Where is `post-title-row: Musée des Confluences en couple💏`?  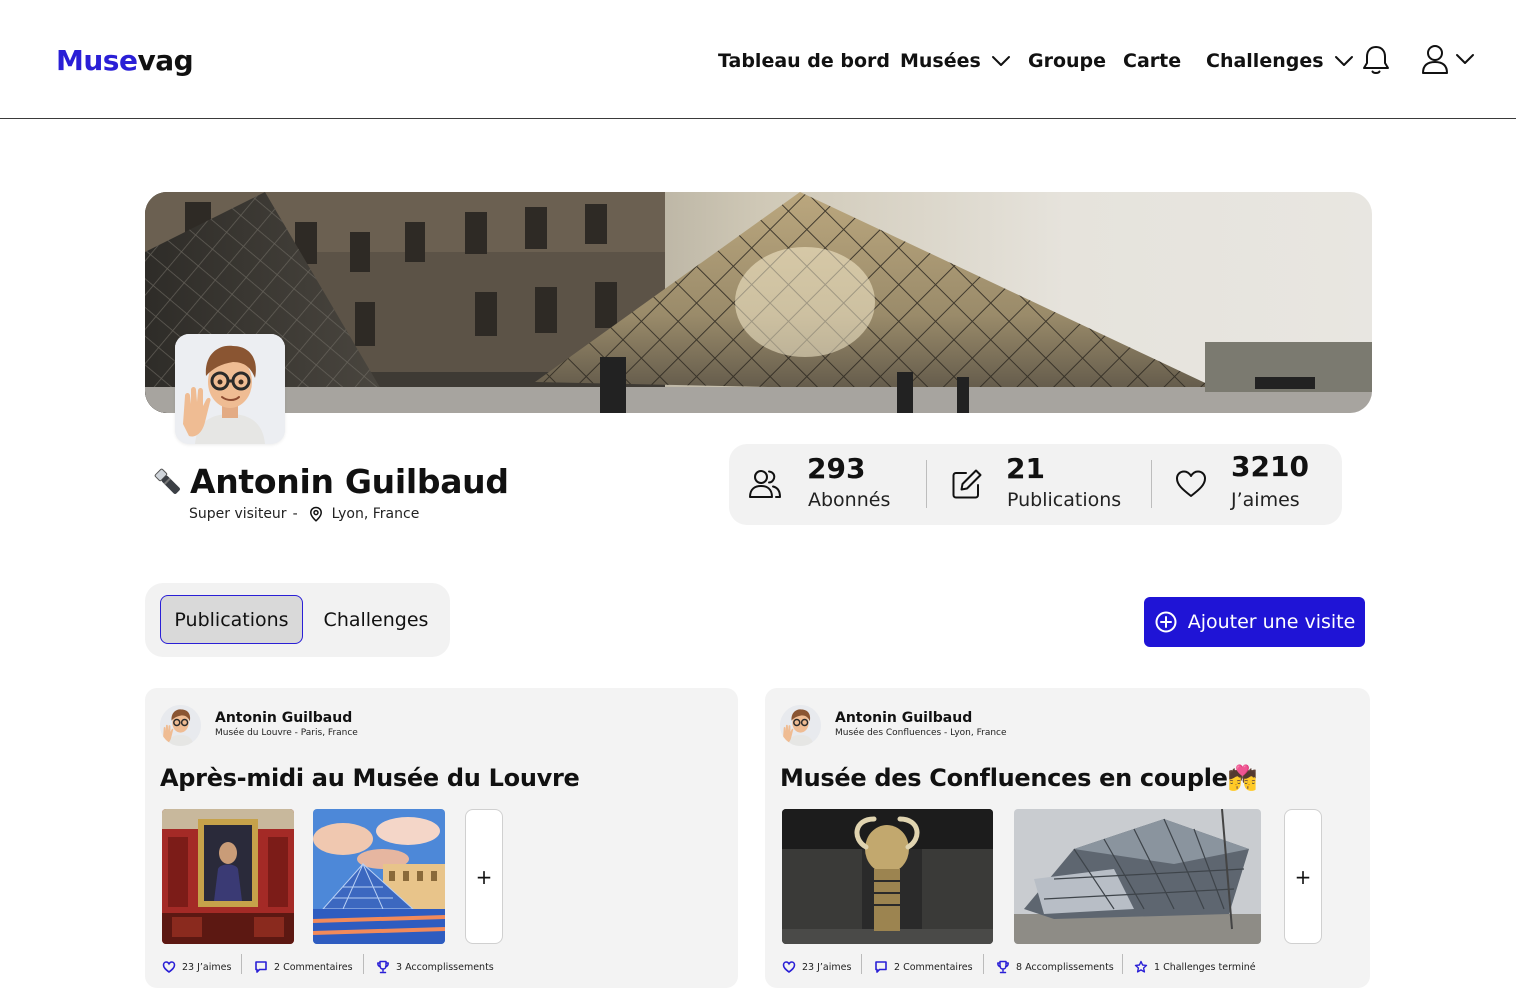 post-title-row: Musée des Confluences en couple💏 is located at coordinates (1019, 778).